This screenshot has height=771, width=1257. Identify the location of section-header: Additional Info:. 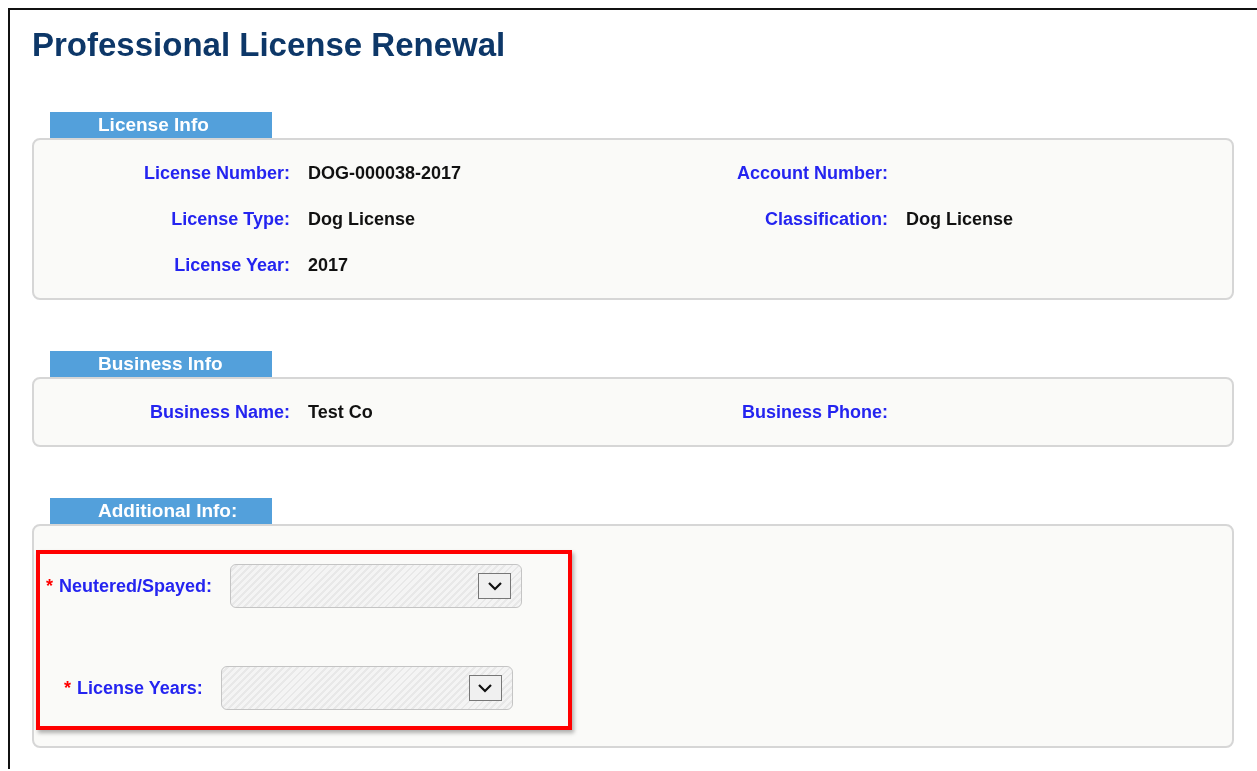
(161, 511).